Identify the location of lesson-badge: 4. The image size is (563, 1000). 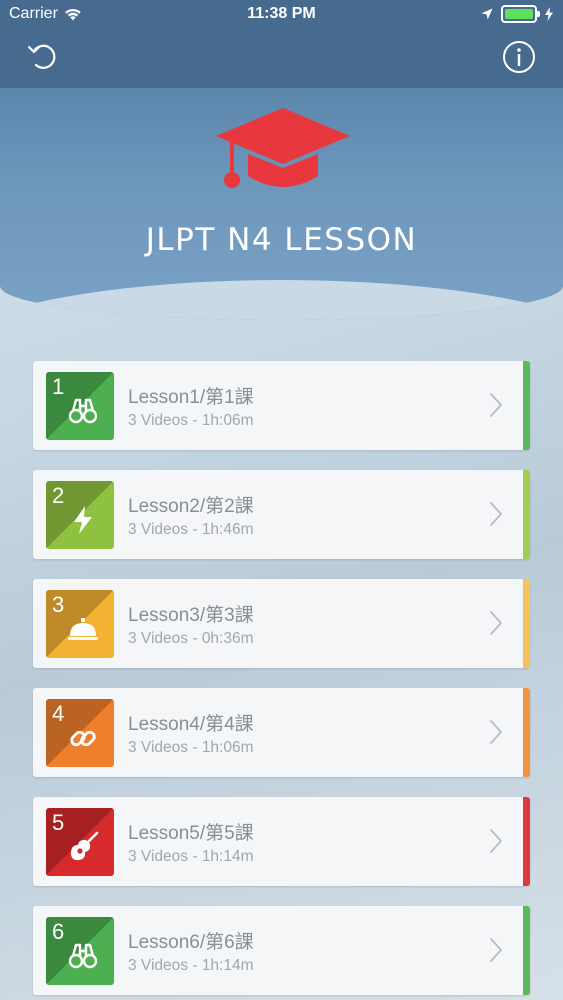
(80, 733).